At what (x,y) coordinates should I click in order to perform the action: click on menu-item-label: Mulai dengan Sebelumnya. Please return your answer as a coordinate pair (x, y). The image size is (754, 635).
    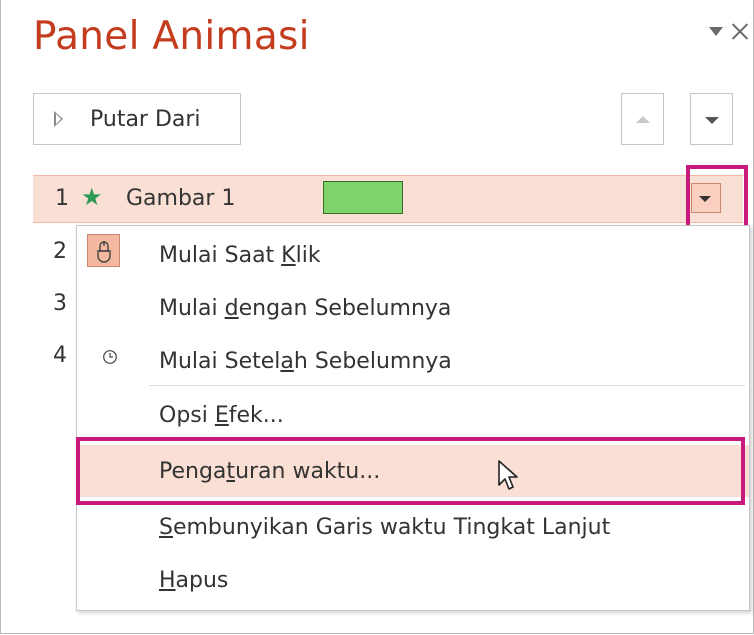
    Looking at the image, I should click on (305, 308).